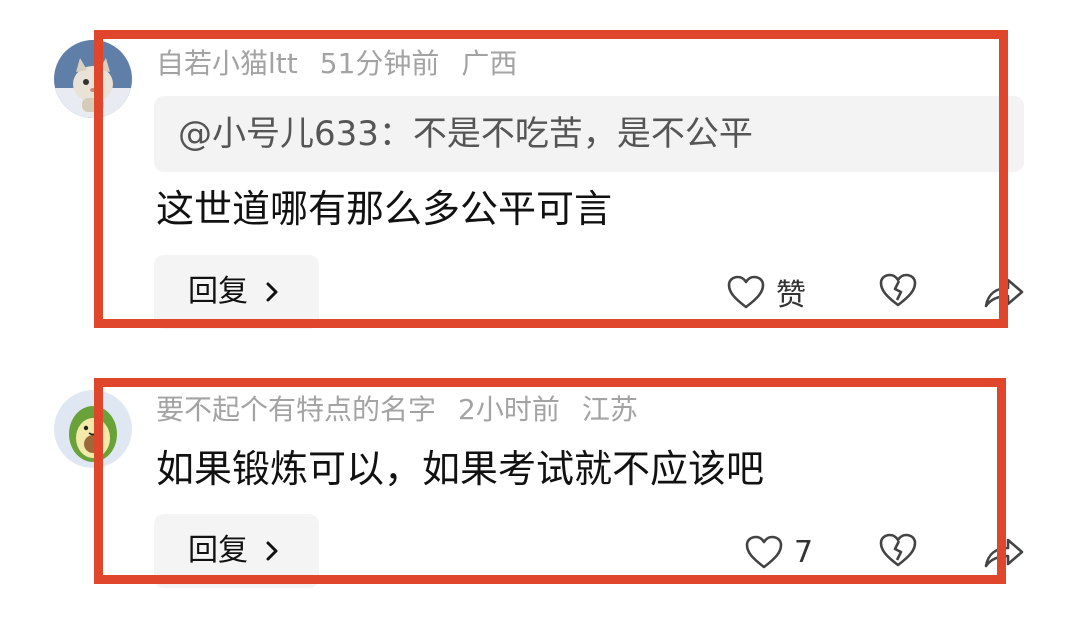  Describe the element at coordinates (509, 409) in the screenshot. I see `timestamp: 2小时前` at that location.